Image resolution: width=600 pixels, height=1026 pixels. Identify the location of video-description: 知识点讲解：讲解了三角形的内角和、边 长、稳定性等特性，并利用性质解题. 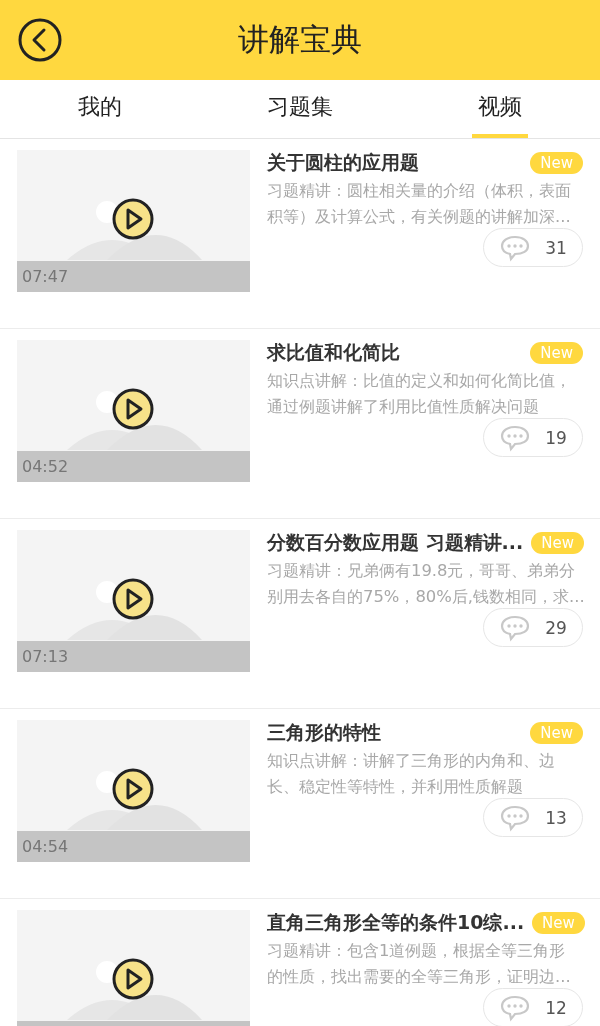
(411, 774).